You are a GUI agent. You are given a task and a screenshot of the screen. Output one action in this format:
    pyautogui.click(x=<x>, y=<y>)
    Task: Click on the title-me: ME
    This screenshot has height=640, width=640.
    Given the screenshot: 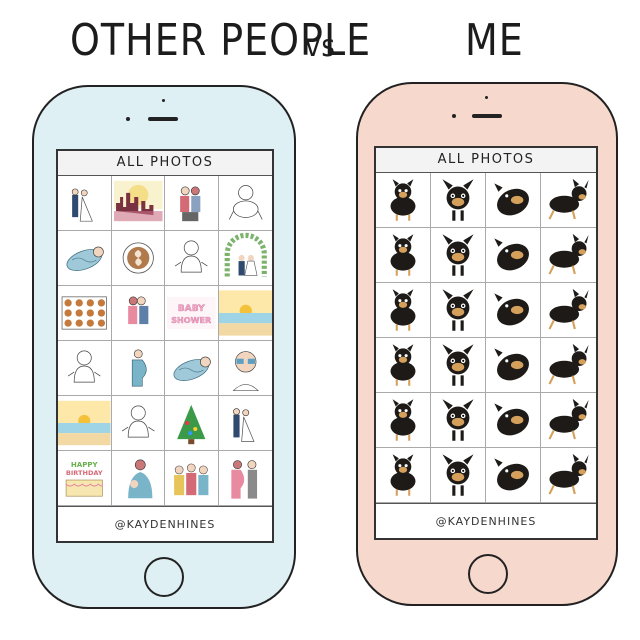 What is the action you would take?
    pyautogui.click(x=494, y=40)
    